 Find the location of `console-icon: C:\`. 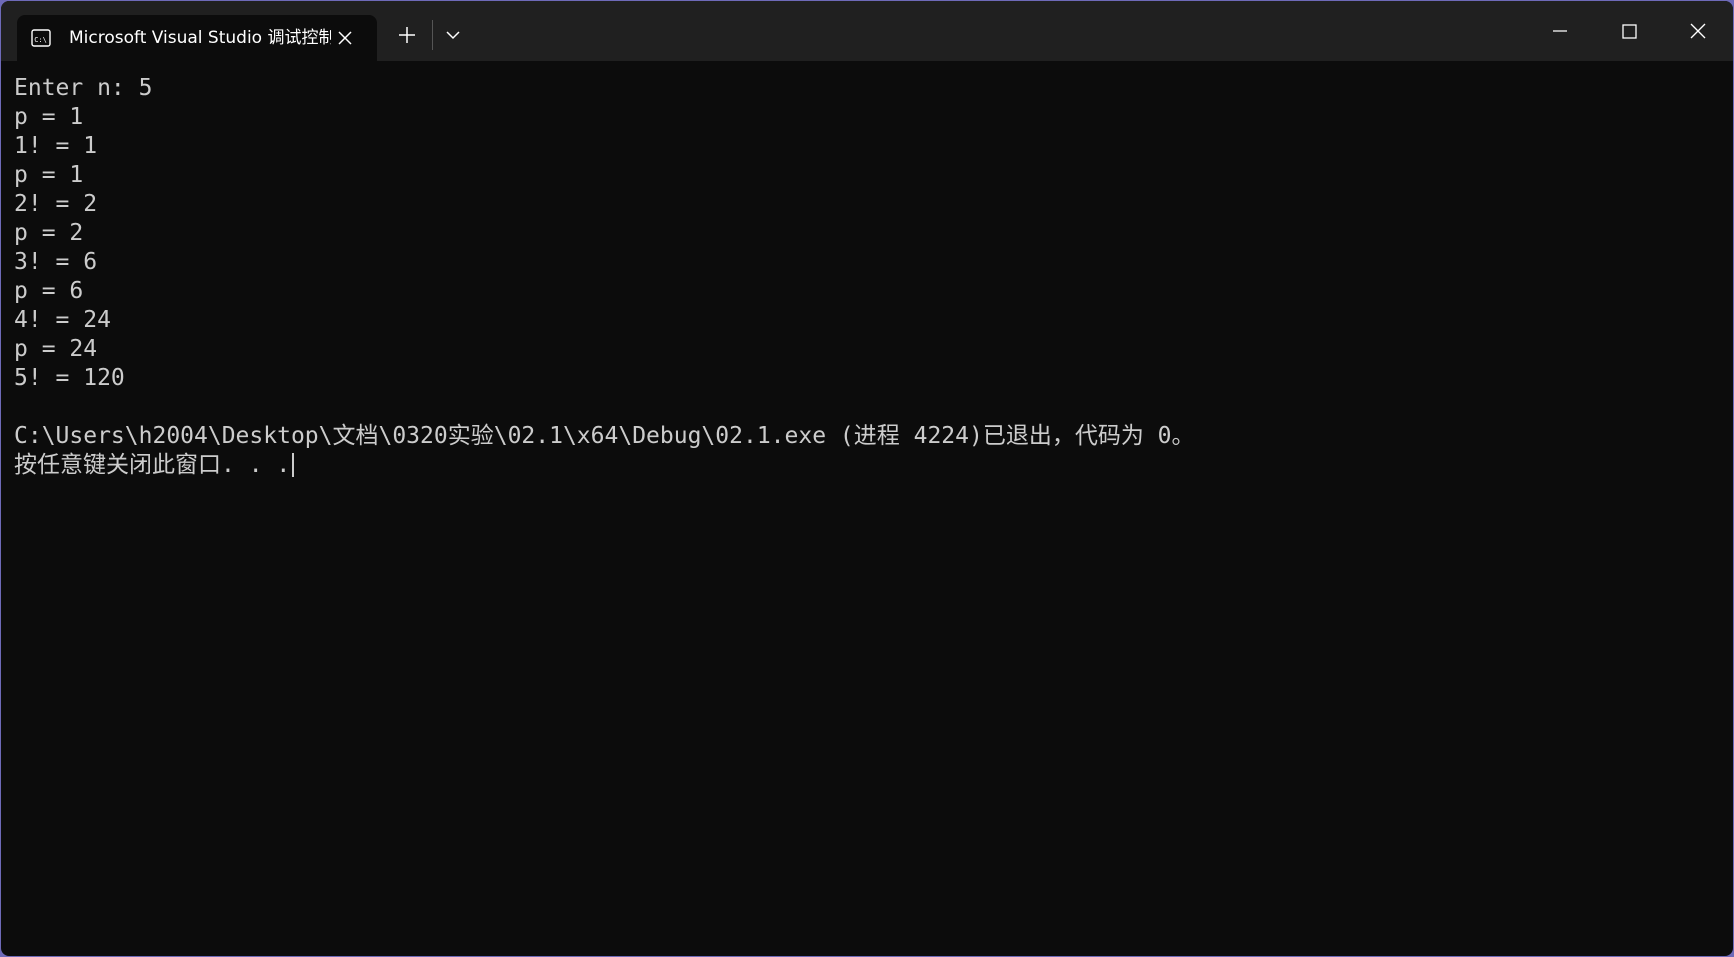

console-icon: C:\ is located at coordinates (41, 38).